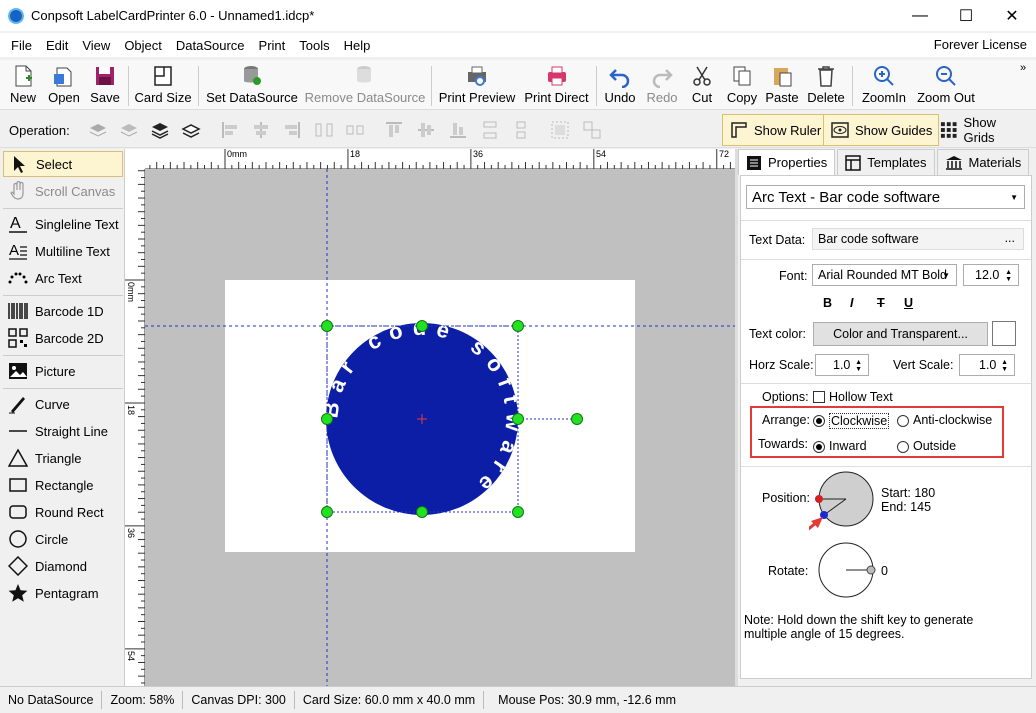  What do you see at coordinates (314, 45) in the screenshot?
I see `menu-tools: Tools` at bounding box center [314, 45].